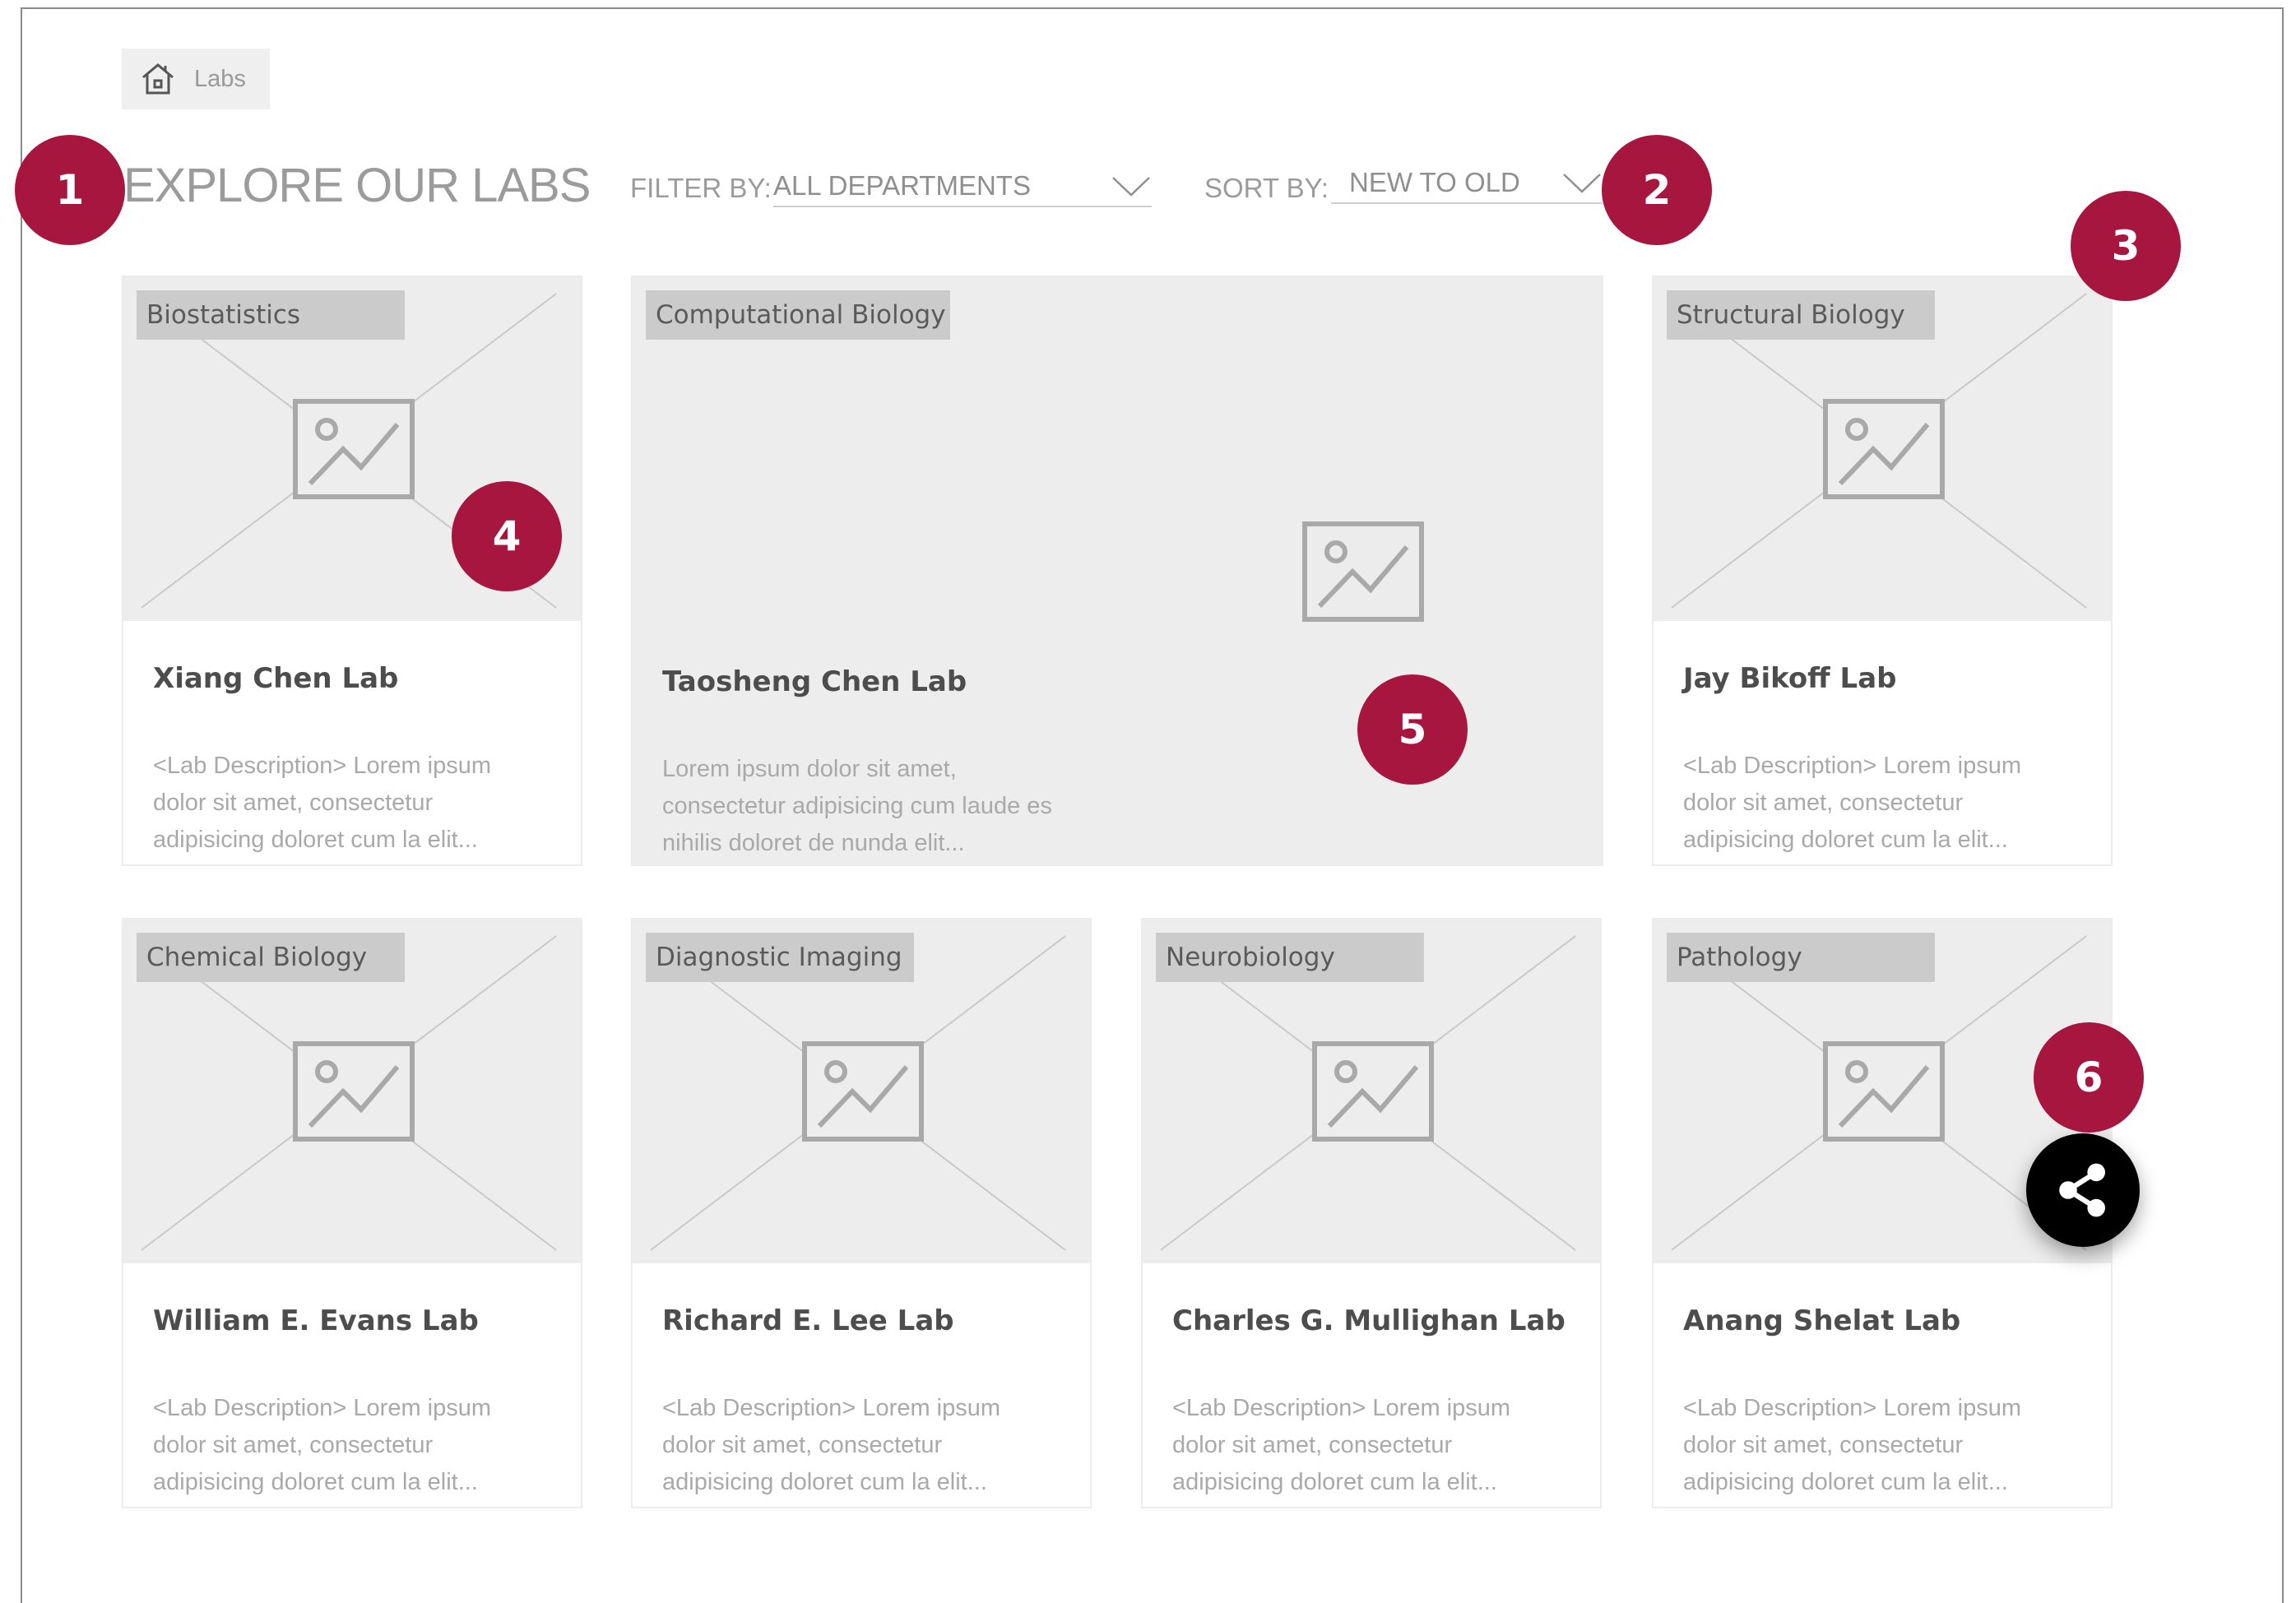 The image size is (2296, 1603). I want to click on department-tag: Diagnostic Imaging, so click(780, 957).